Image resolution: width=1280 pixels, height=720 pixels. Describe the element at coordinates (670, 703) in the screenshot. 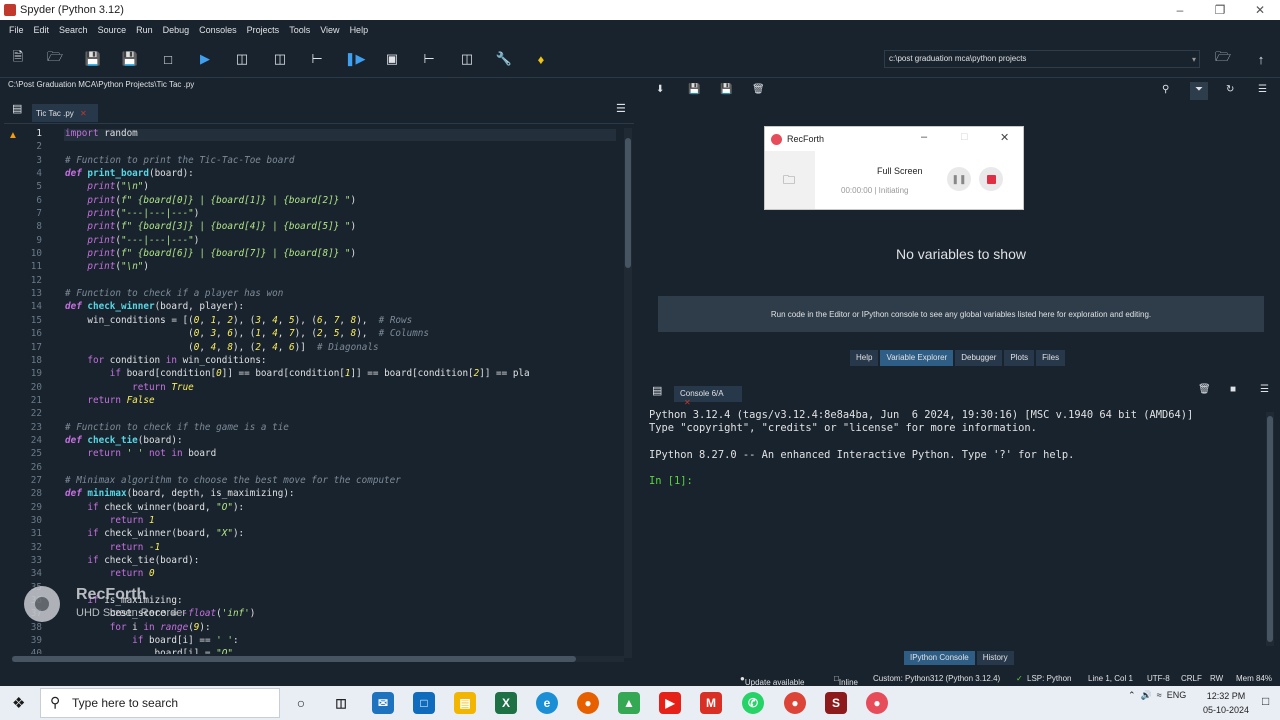

I see `youtube-icon: ▶` at that location.